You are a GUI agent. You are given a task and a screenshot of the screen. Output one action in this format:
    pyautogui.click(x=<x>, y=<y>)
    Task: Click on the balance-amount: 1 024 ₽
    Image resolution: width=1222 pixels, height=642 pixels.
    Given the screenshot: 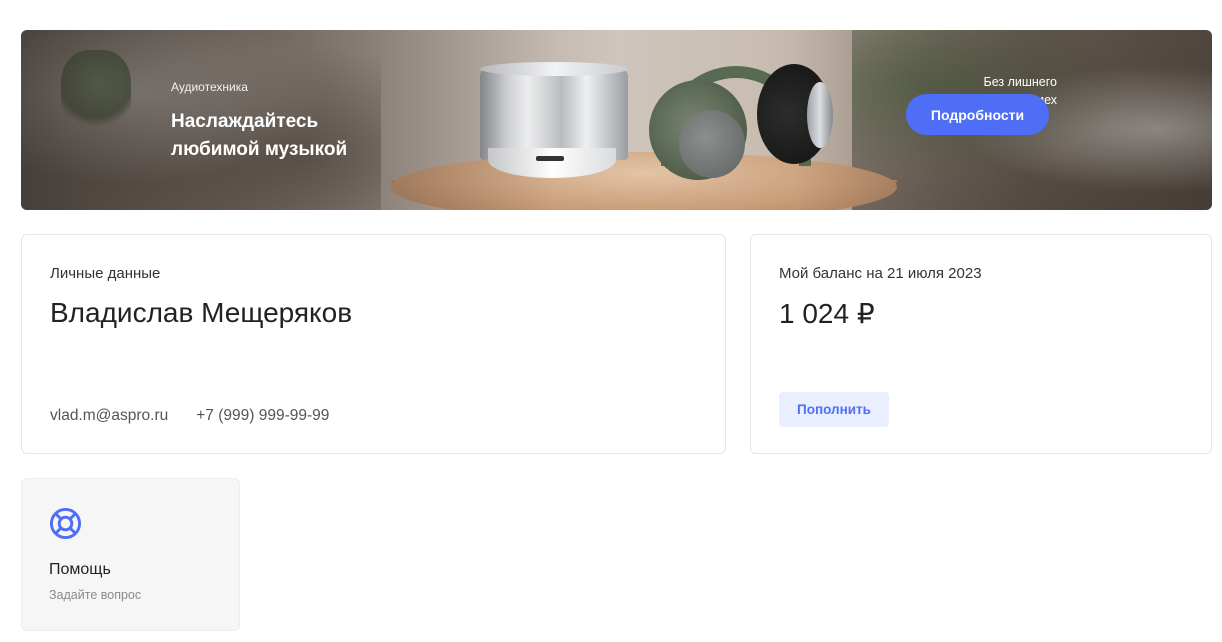 What is the action you would take?
    pyautogui.click(x=827, y=313)
    